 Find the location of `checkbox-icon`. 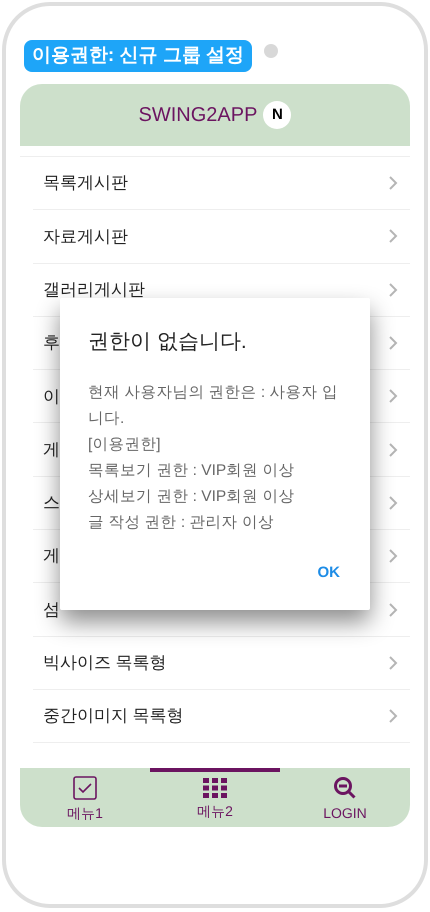

checkbox-icon is located at coordinates (85, 788).